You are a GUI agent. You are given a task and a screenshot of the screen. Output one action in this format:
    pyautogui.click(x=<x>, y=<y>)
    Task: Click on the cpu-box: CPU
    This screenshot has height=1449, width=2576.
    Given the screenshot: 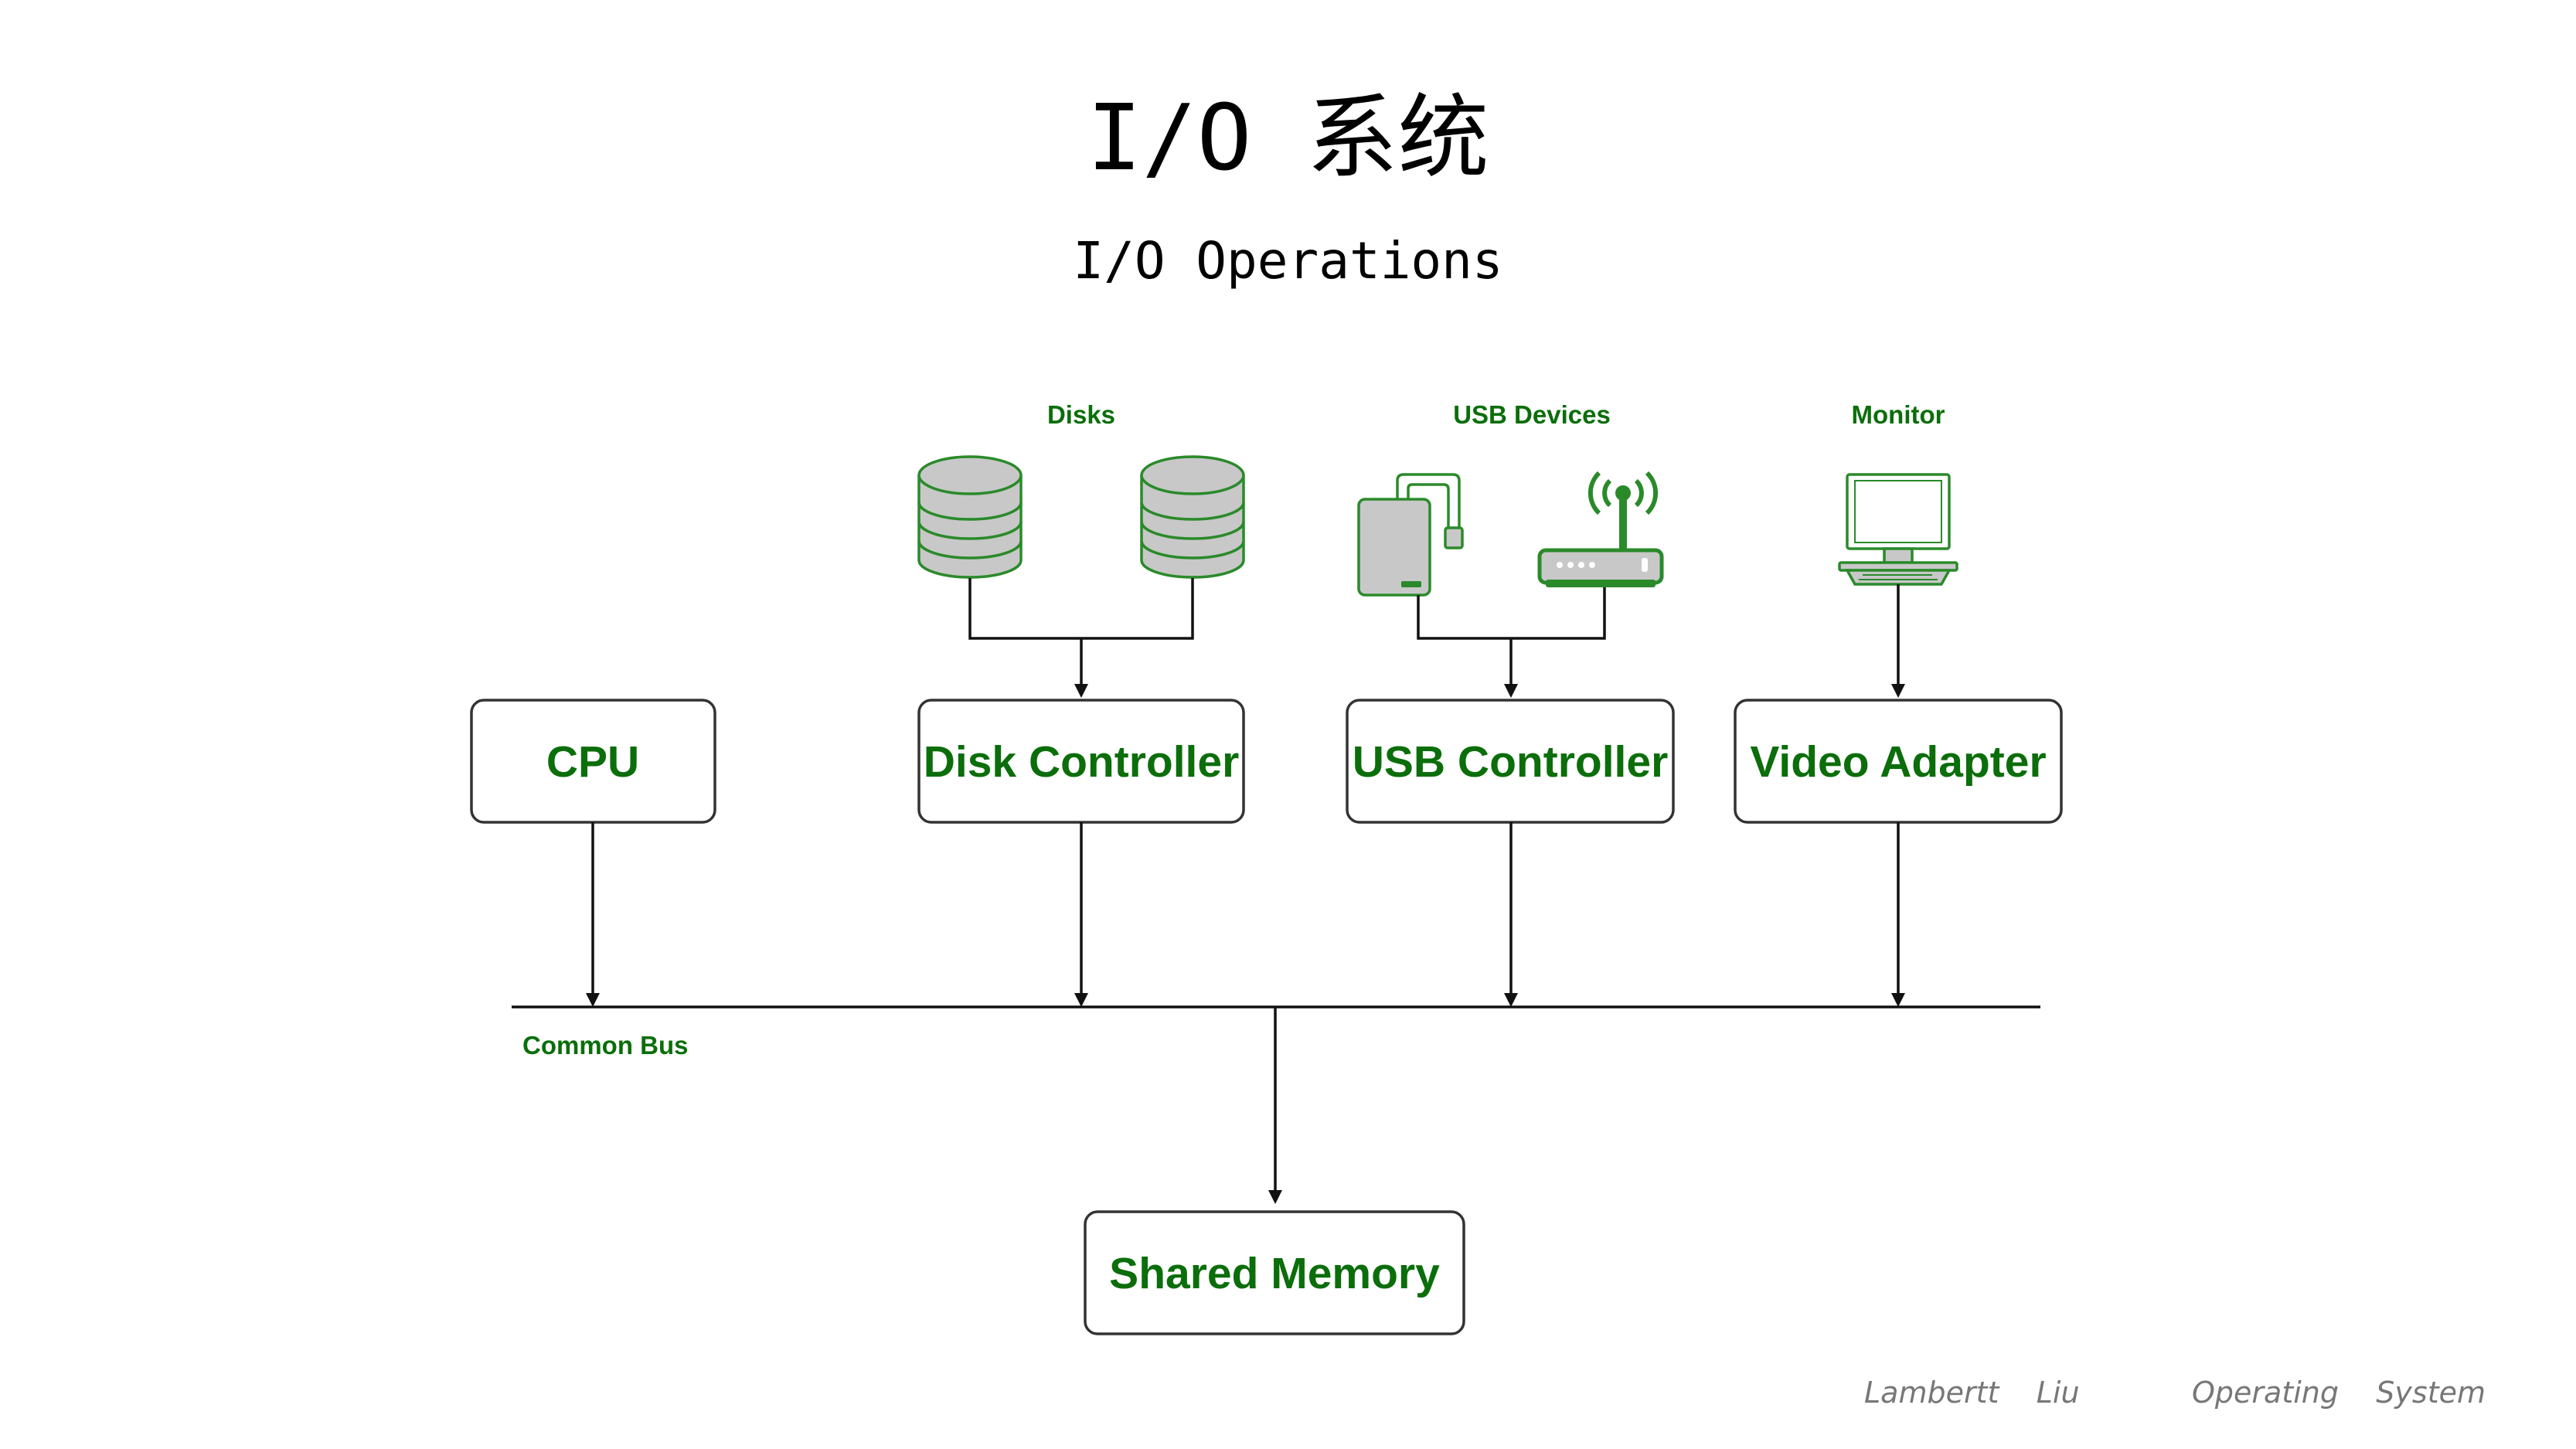 What is the action you would take?
    pyautogui.click(x=593, y=762)
    